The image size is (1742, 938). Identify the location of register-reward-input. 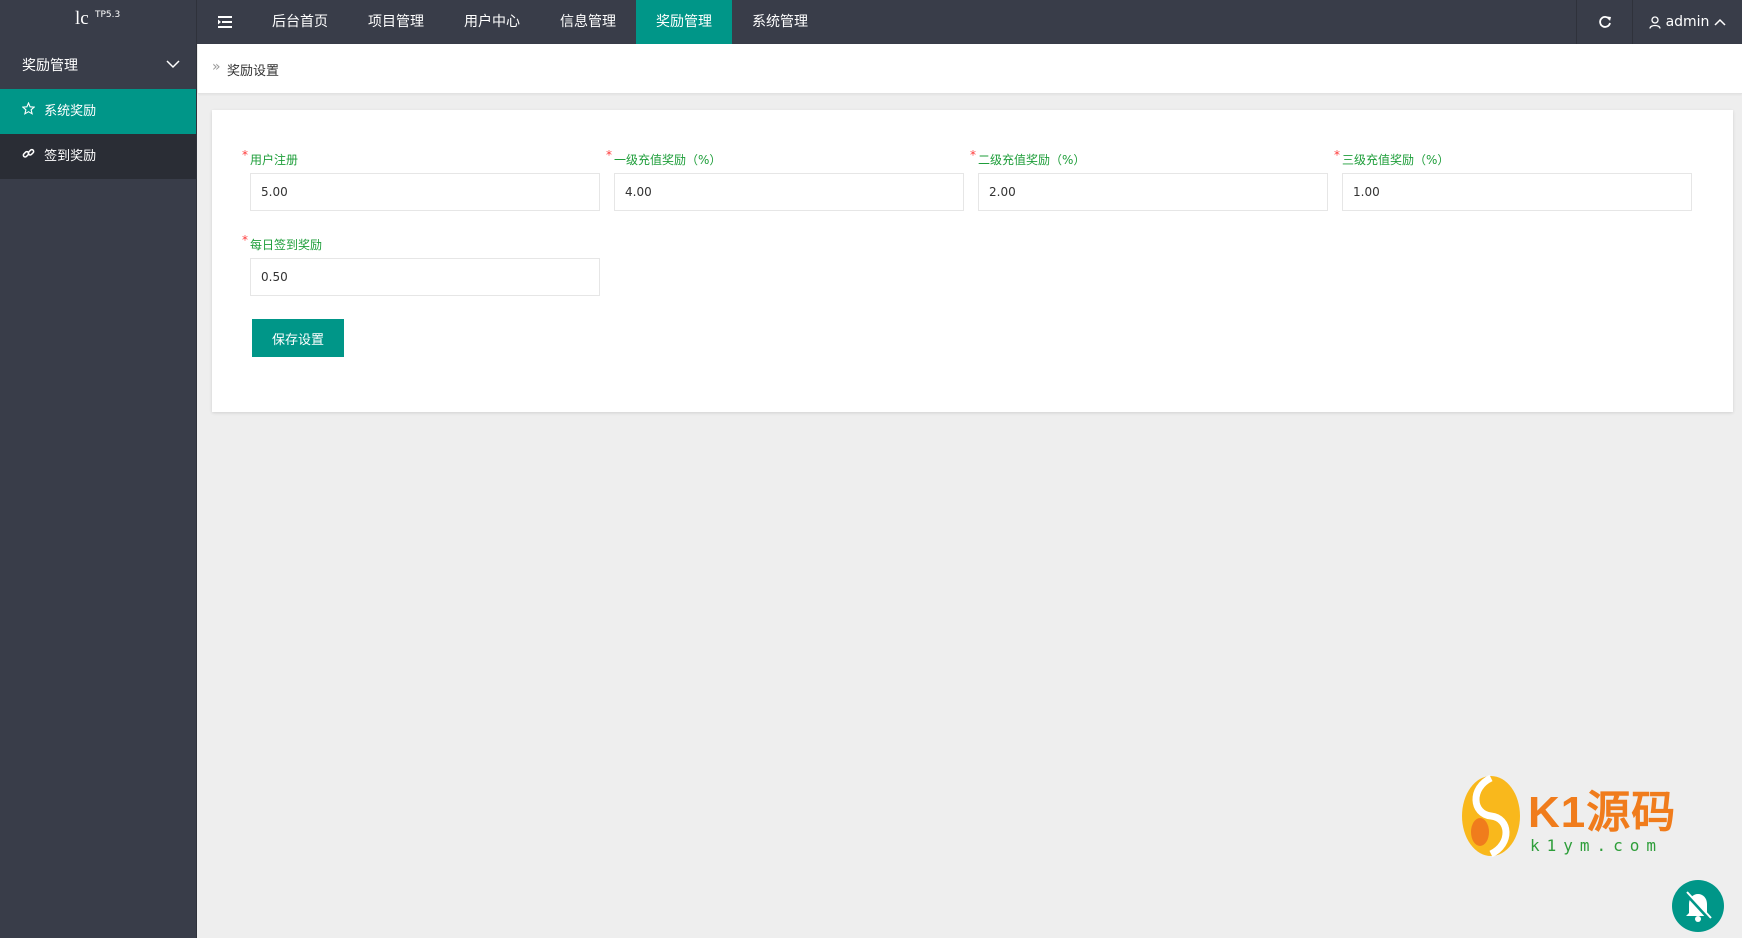
(425, 192).